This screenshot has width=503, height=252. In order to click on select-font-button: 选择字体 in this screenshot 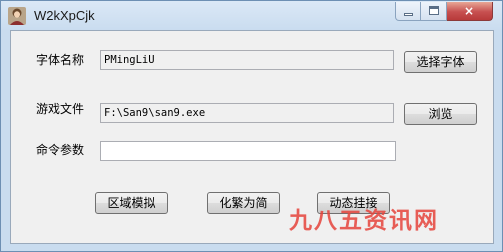, I will do `click(440, 62)`.